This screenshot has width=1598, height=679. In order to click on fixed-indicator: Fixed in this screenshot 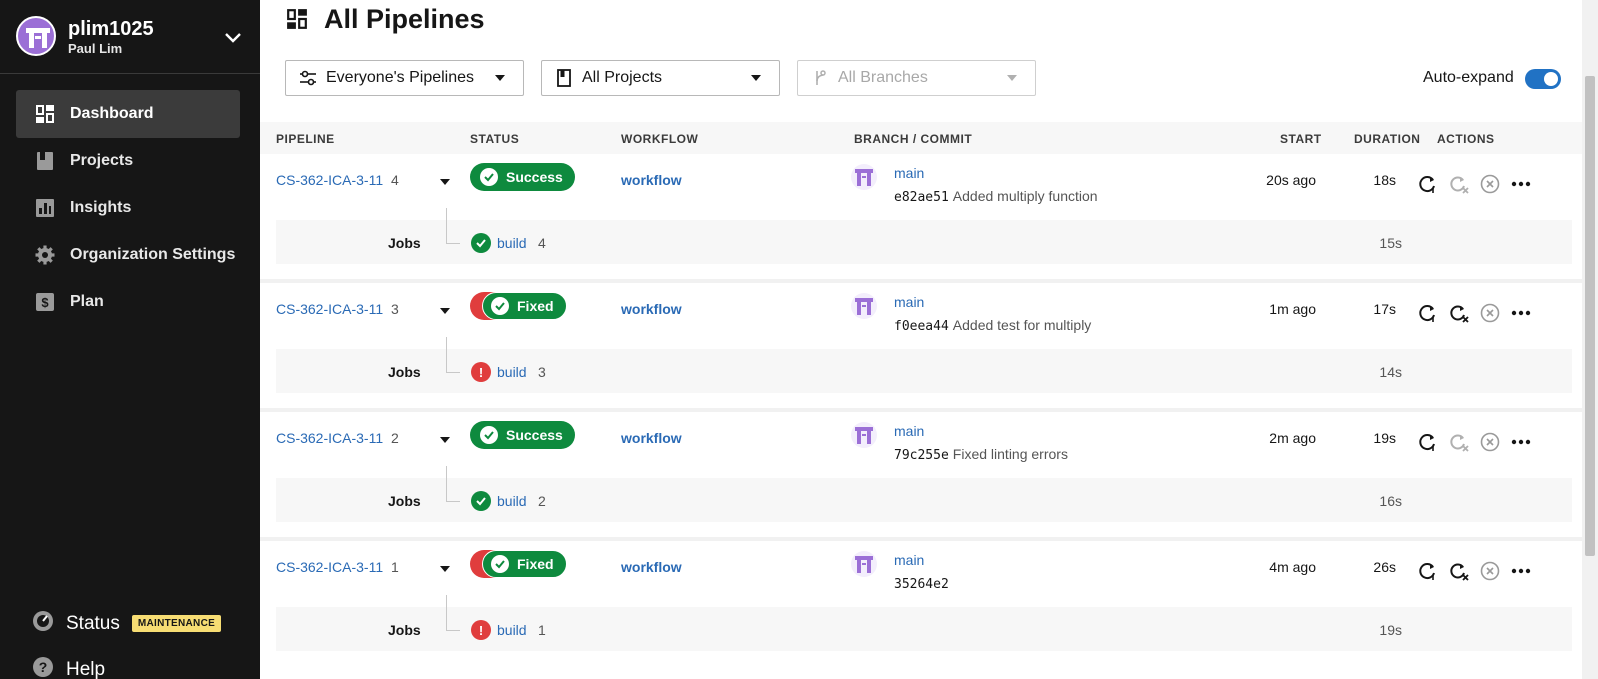, I will do `click(524, 564)`.